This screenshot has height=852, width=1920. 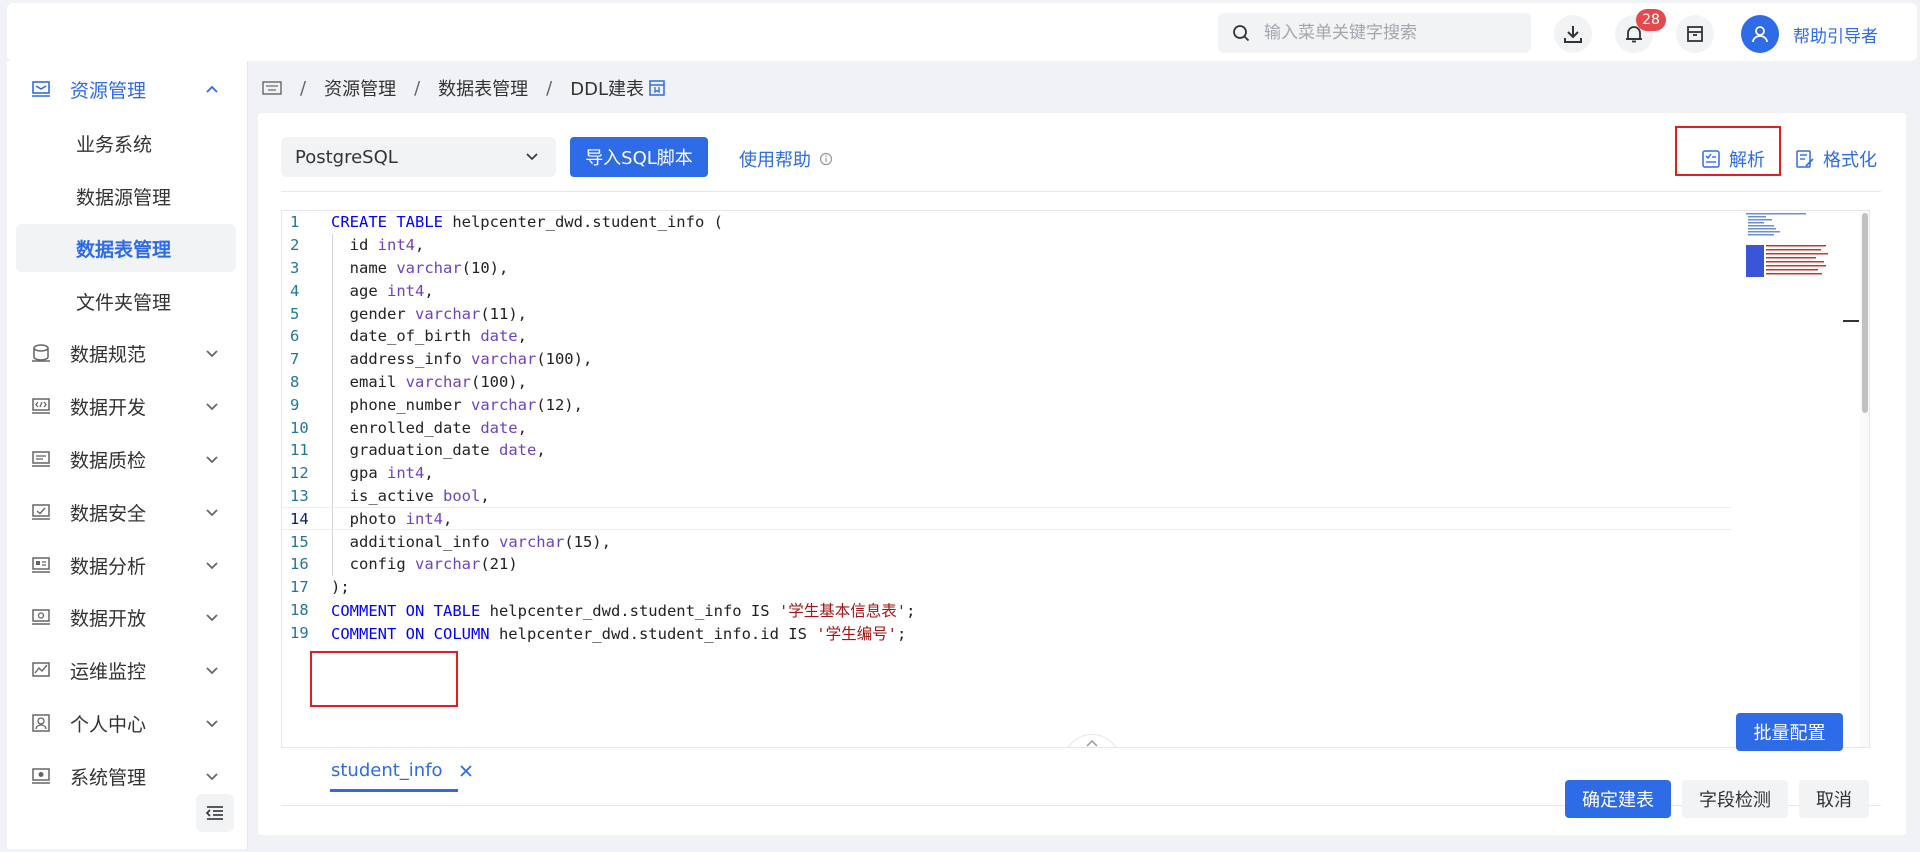 What do you see at coordinates (108, 777) in the screenshot?
I see `sidebar-item-label: 系统管理` at bounding box center [108, 777].